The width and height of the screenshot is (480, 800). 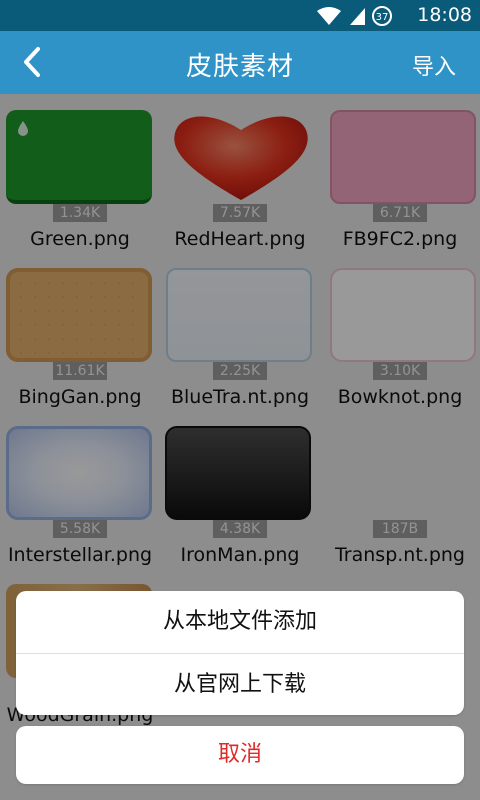 What do you see at coordinates (357, 16) in the screenshot?
I see `signal-icon` at bounding box center [357, 16].